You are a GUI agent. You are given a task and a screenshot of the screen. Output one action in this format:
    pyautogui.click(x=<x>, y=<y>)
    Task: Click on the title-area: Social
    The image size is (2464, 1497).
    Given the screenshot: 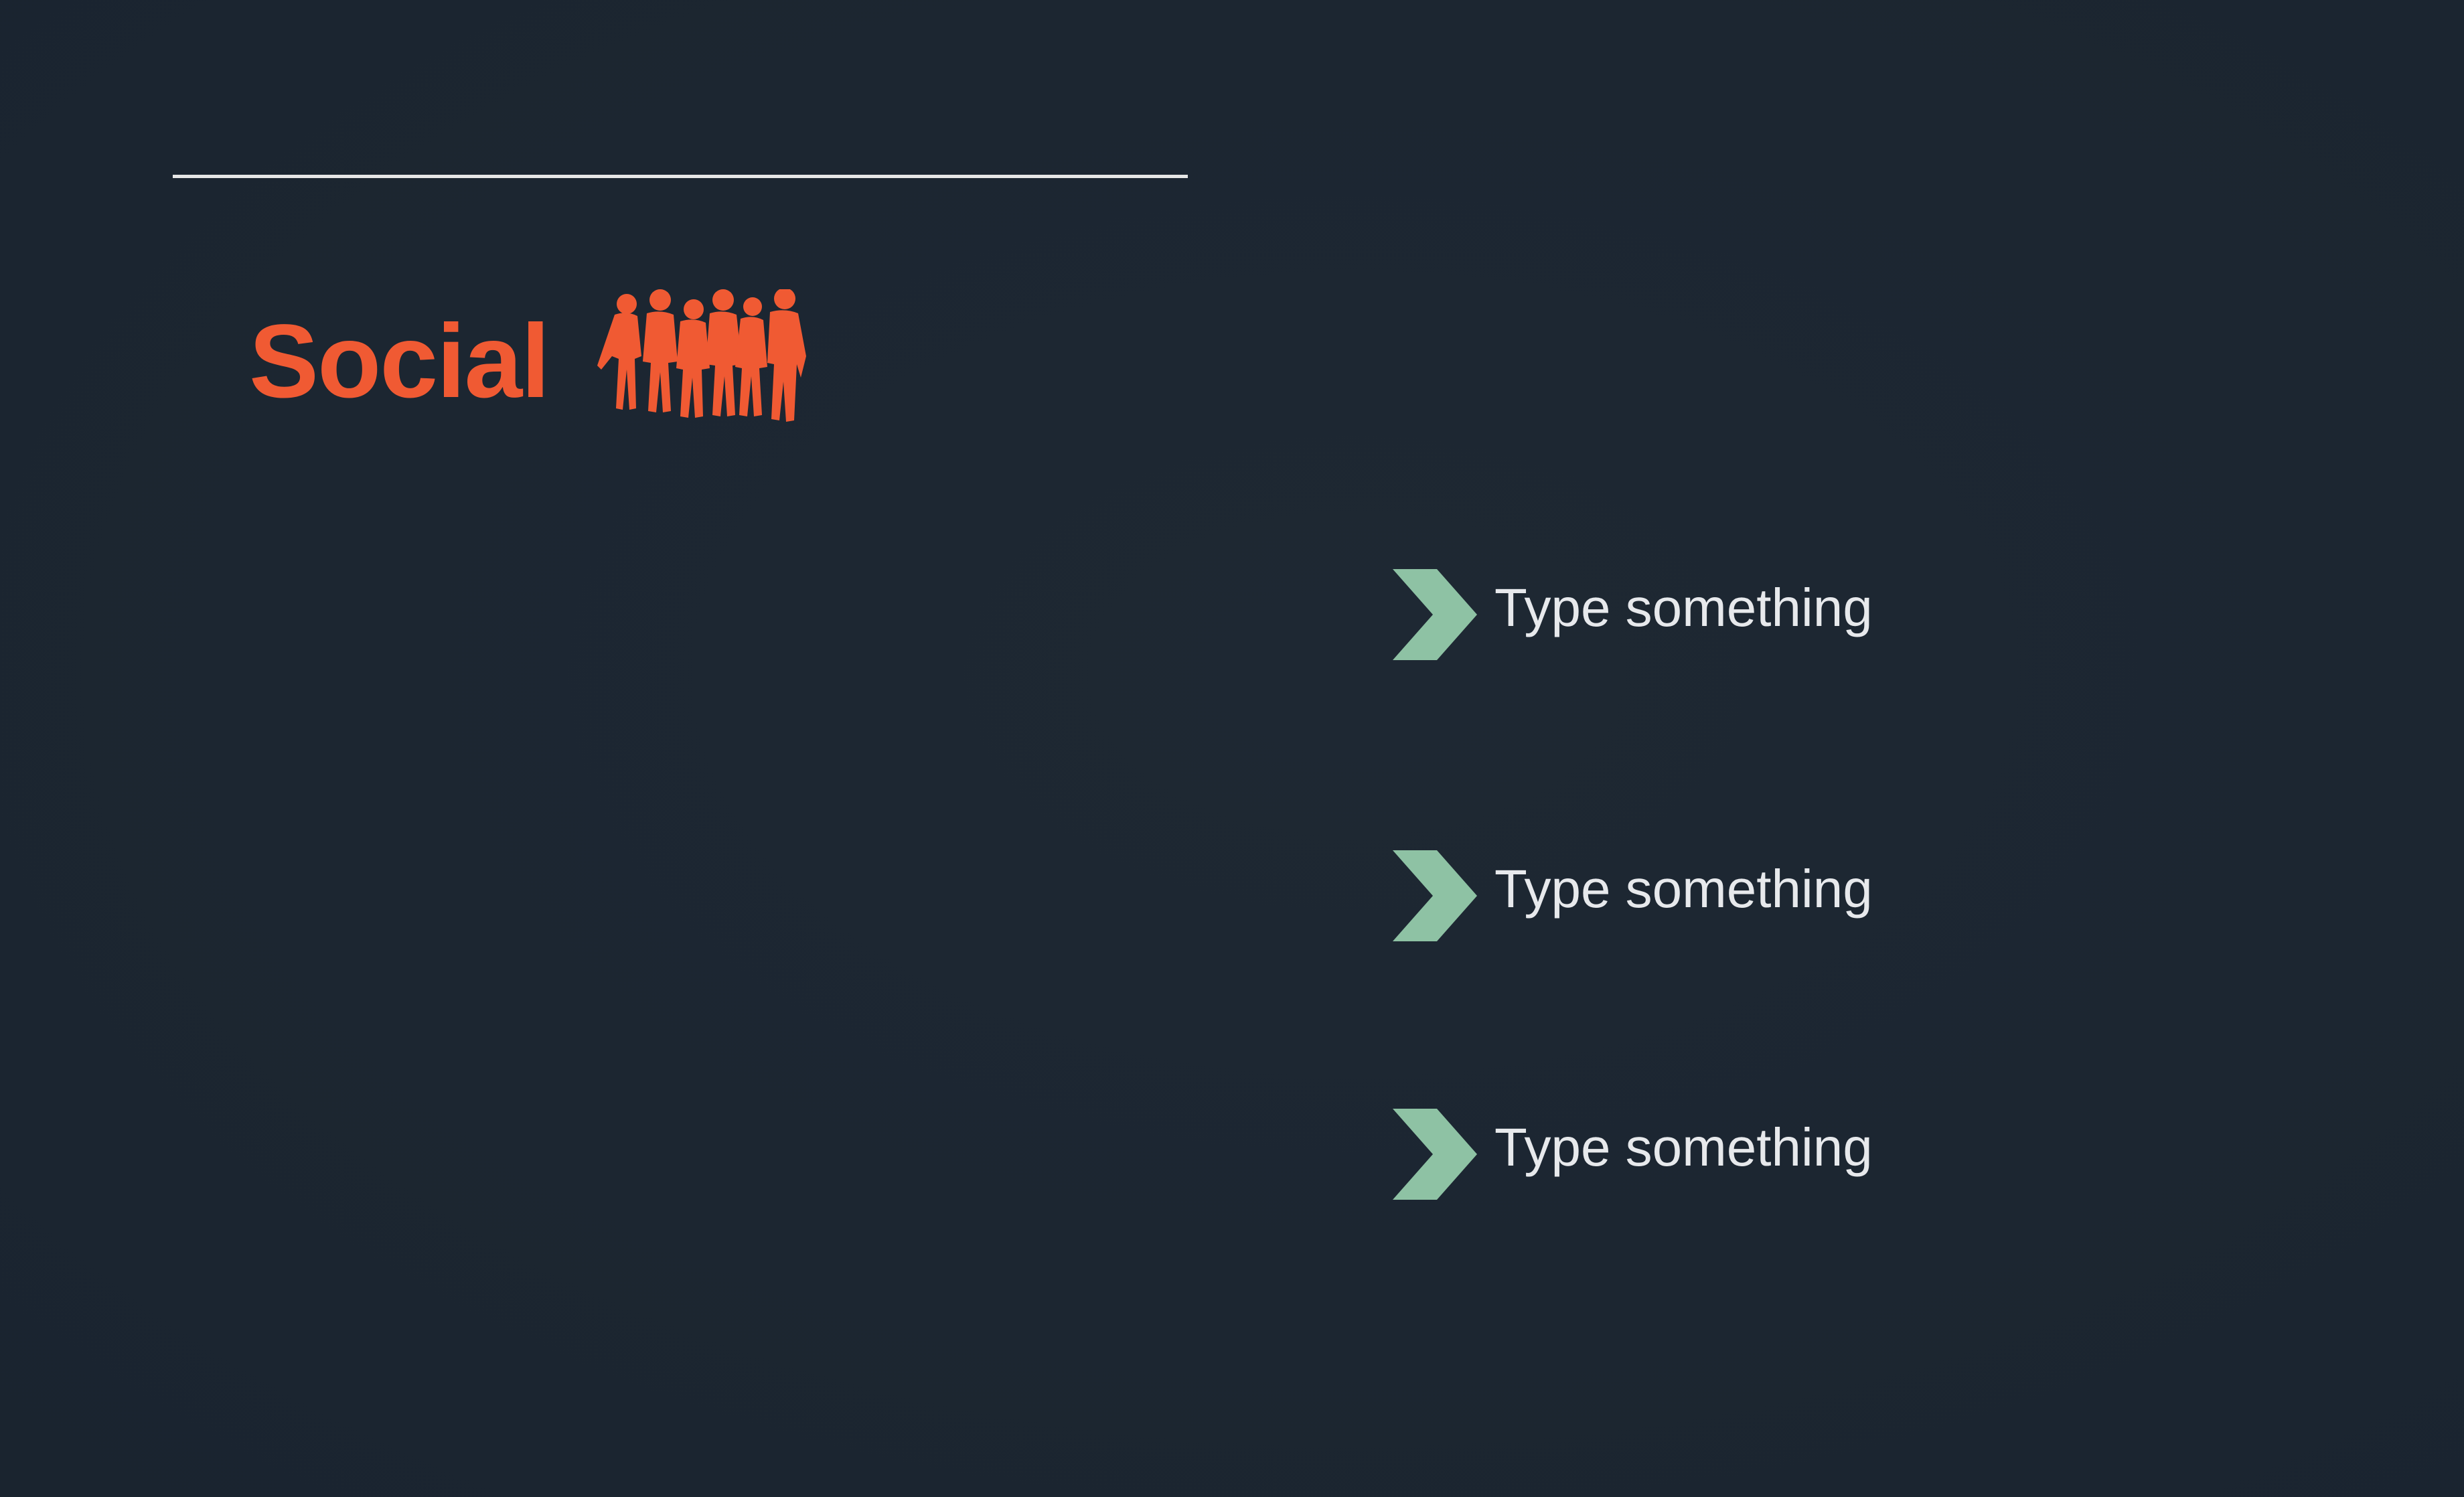 What is the action you would take?
    pyautogui.click(x=399, y=361)
    